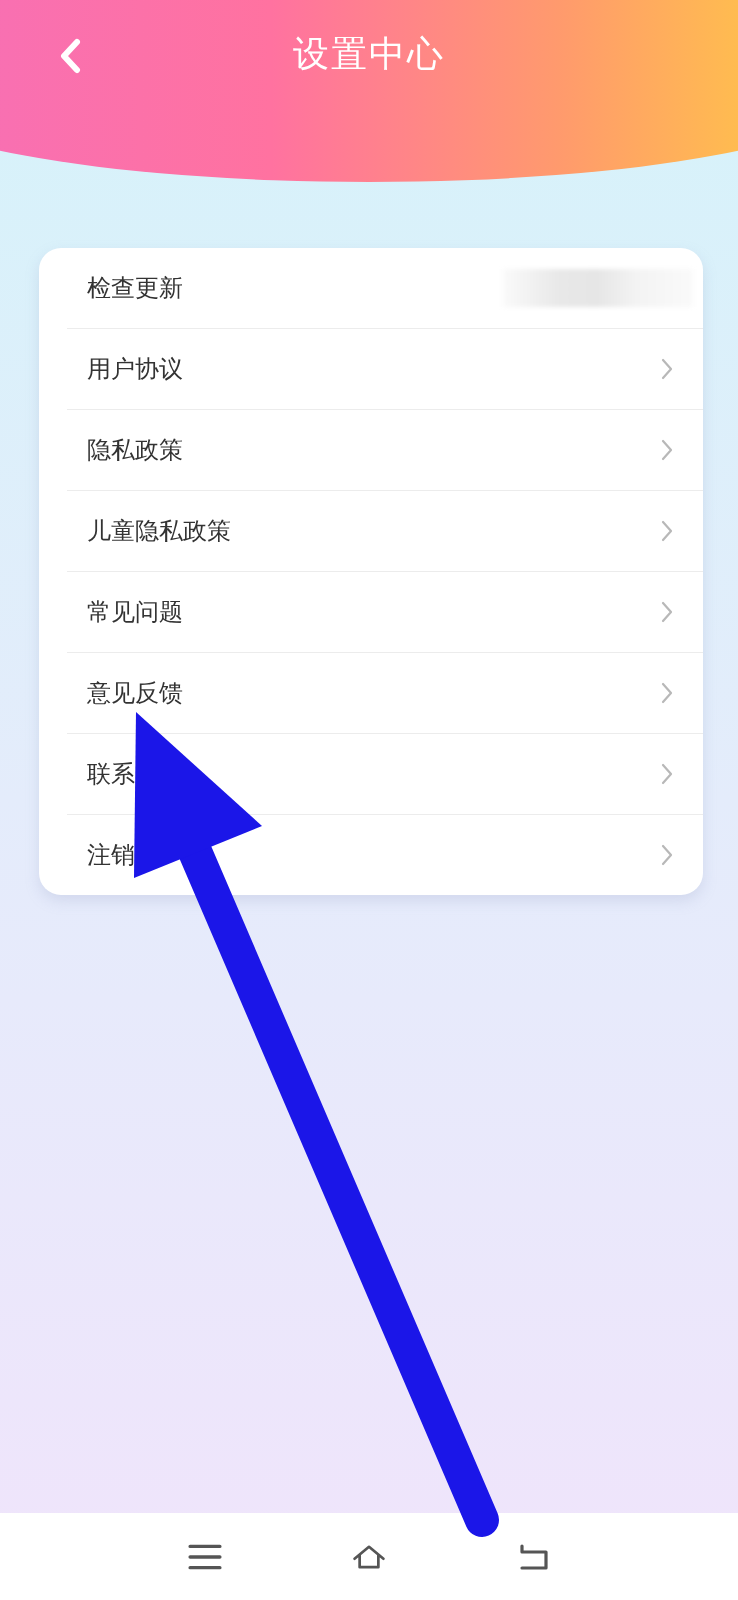 This screenshot has height=1600, width=738. What do you see at coordinates (135, 288) in the screenshot?
I see `row-label: 检查更新` at bounding box center [135, 288].